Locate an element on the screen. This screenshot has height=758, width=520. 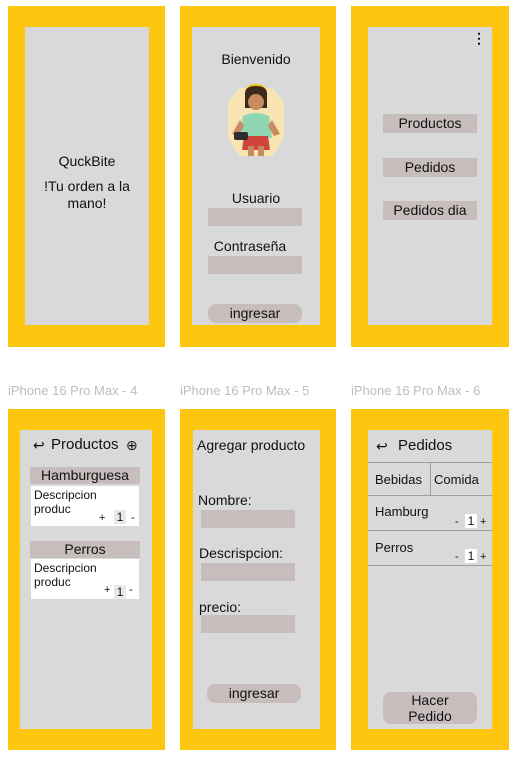
frame-label-4: iPhone 16 Pro Max - 4 is located at coordinates (73, 390).